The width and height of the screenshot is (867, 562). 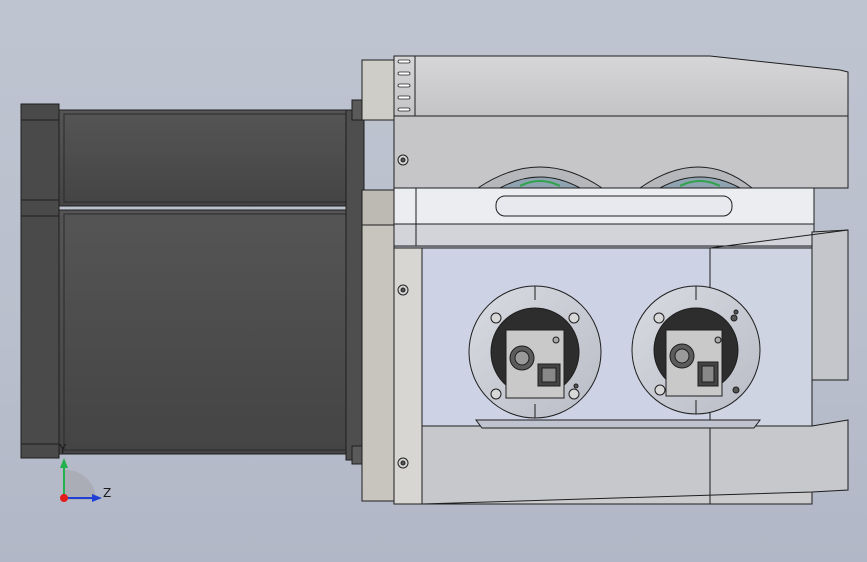 What do you see at coordinates (81, 480) in the screenshot?
I see `coordinate-triad` at bounding box center [81, 480].